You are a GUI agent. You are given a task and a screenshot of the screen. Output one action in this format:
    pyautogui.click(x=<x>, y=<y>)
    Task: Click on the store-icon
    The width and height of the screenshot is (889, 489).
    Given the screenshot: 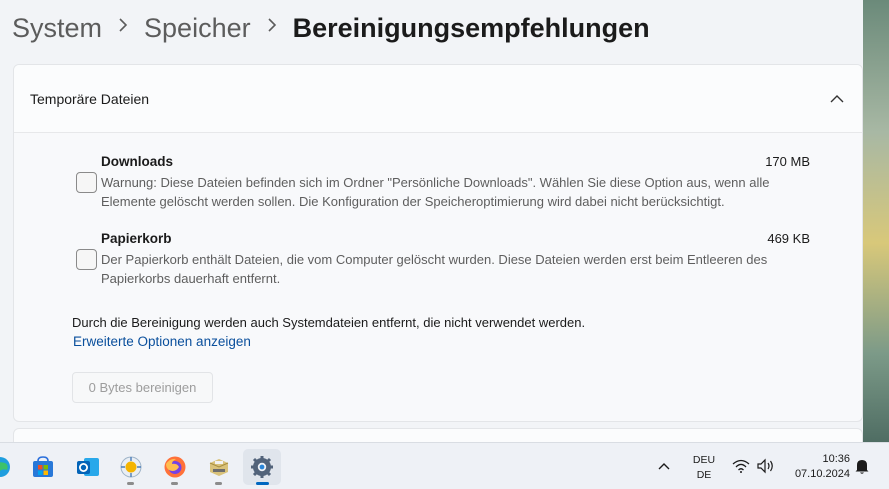 What is the action you would take?
    pyautogui.click(x=43, y=467)
    